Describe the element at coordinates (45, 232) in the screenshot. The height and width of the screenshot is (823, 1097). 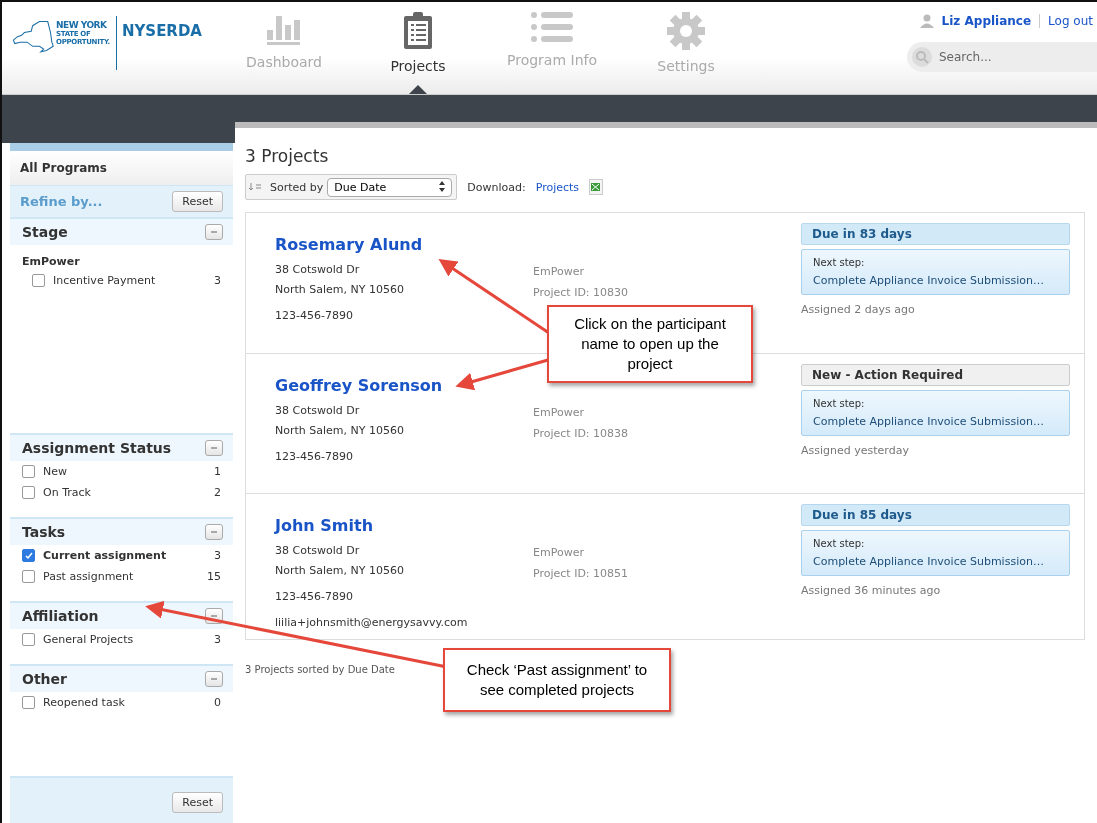
I see `section-title: Stage` at that location.